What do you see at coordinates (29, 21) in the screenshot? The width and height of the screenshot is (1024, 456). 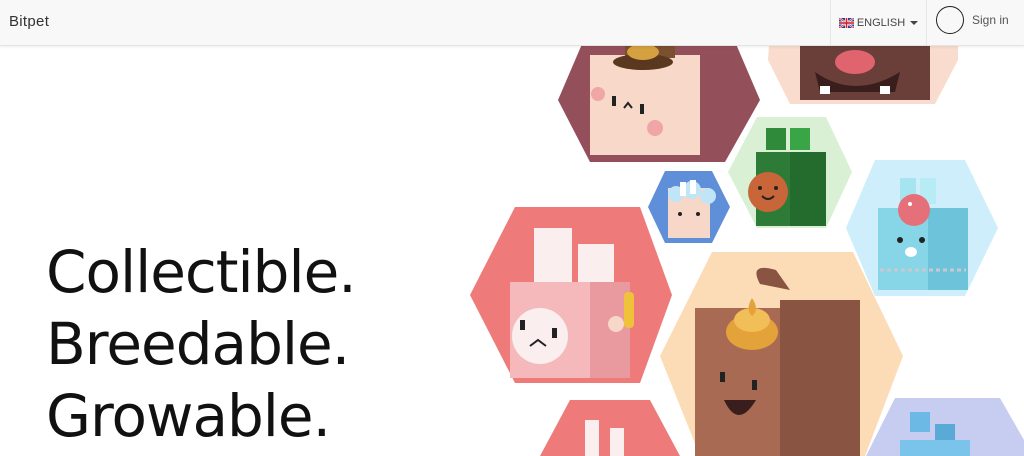 I see `brand-logo: Bitpet` at bounding box center [29, 21].